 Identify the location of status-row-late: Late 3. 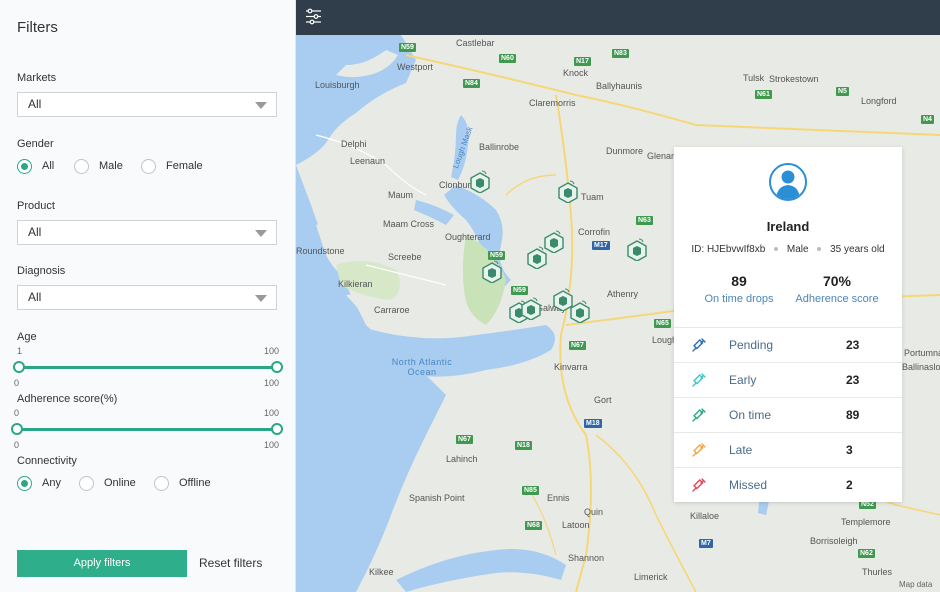
(788, 449).